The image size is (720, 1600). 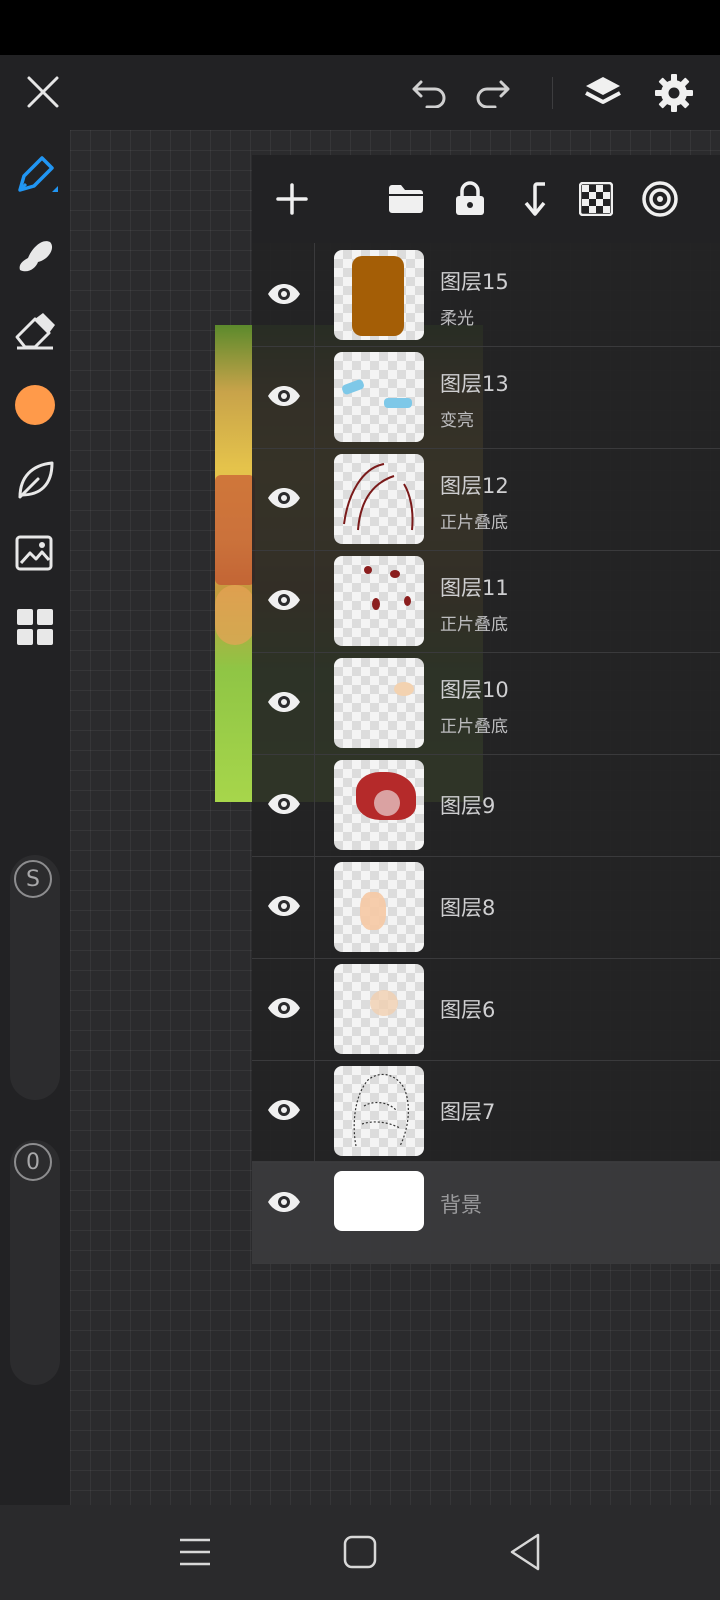 I want to click on eraser-tool-icon, so click(x=35, y=331).